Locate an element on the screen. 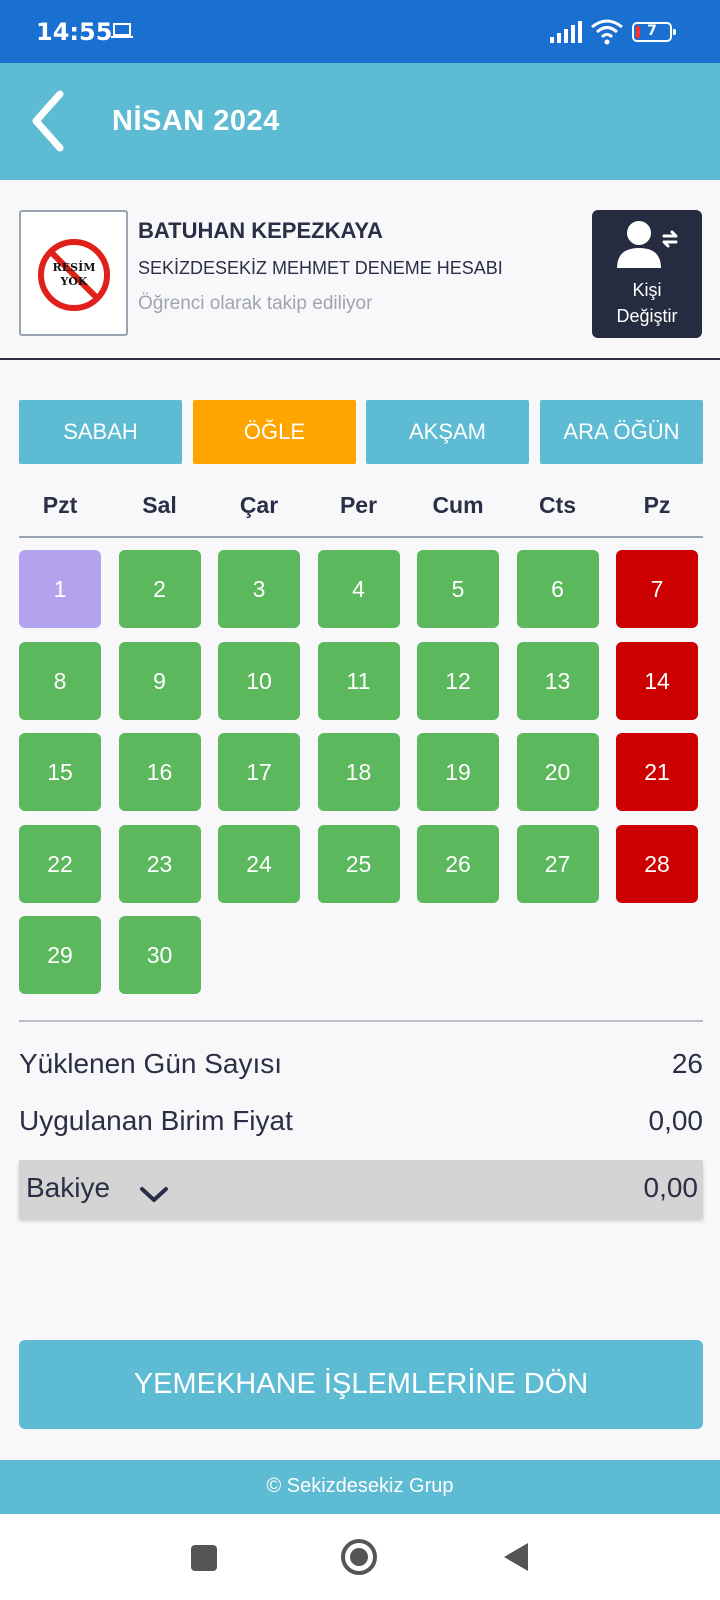  chevron-left-icon is located at coordinates (48, 121).